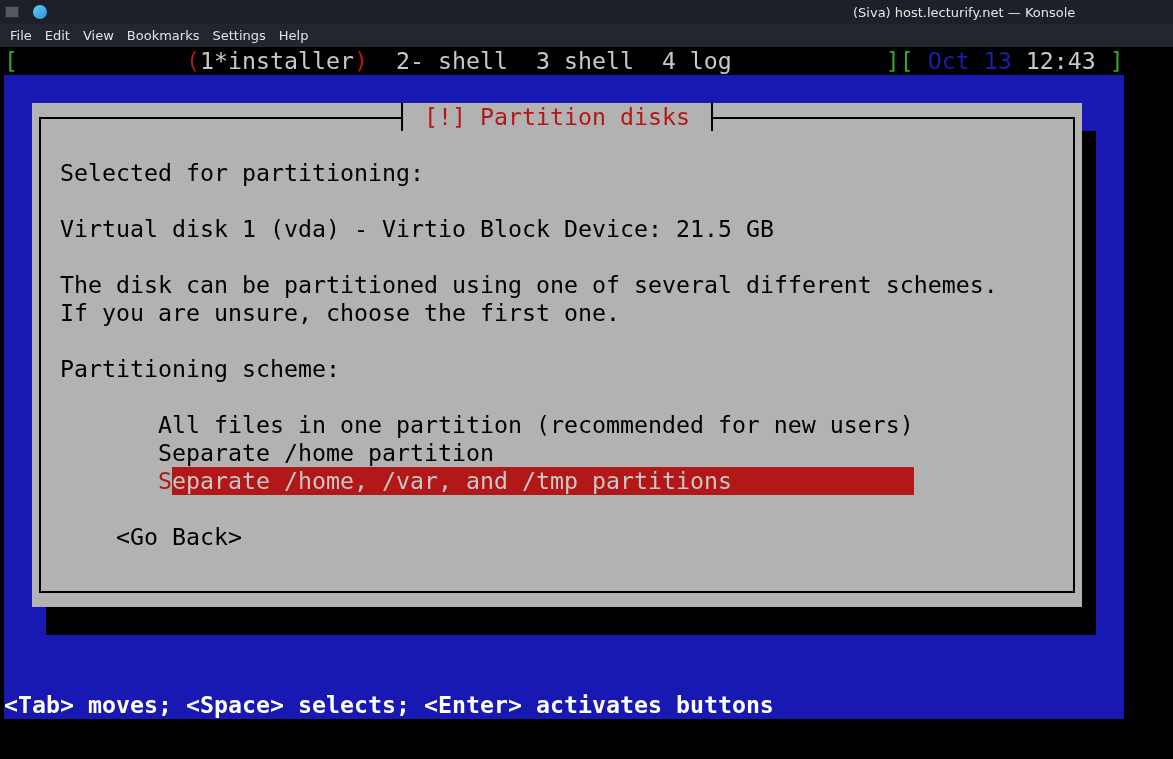  I want to click on label: Selected for partitioning:, so click(242, 173).